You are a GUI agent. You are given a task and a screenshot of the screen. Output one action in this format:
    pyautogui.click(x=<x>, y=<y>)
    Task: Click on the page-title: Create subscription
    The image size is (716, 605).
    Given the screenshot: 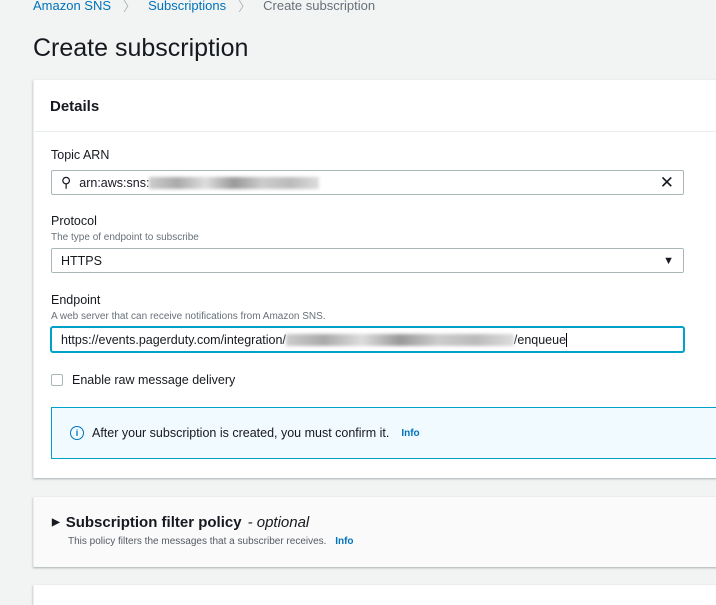 What is the action you would take?
    pyautogui.click(x=141, y=48)
    